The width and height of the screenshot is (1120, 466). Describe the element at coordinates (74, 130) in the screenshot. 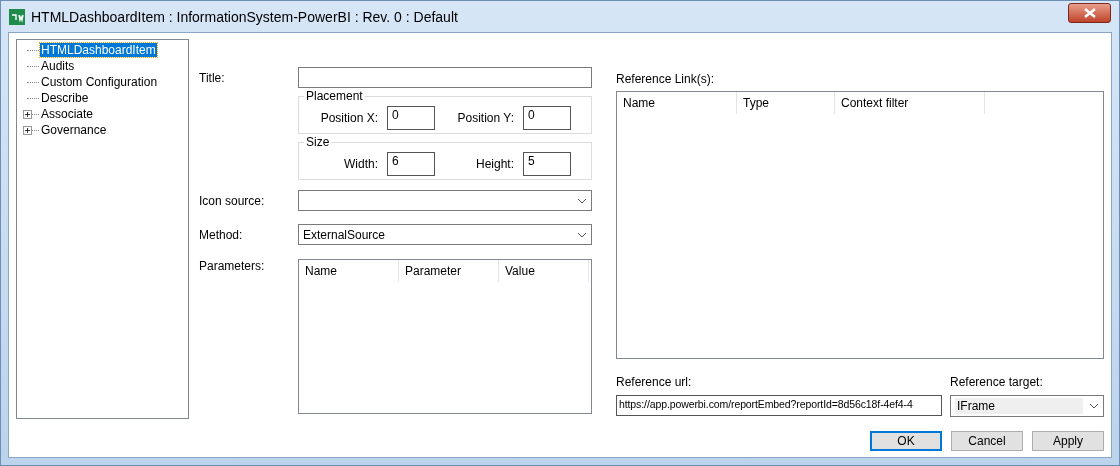

I see `tree-item: Governance` at that location.